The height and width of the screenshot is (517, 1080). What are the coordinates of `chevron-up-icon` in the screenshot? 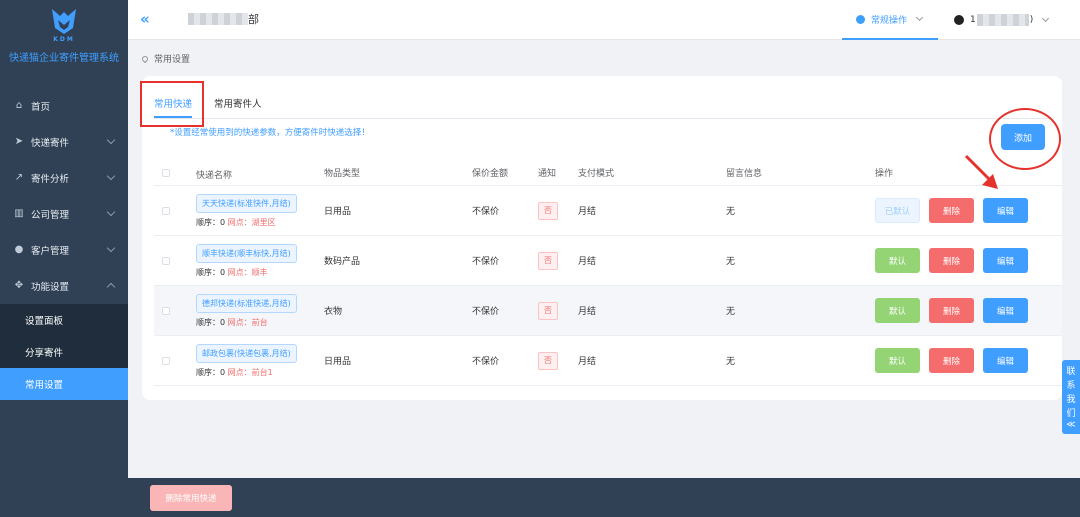 It's located at (111, 287).